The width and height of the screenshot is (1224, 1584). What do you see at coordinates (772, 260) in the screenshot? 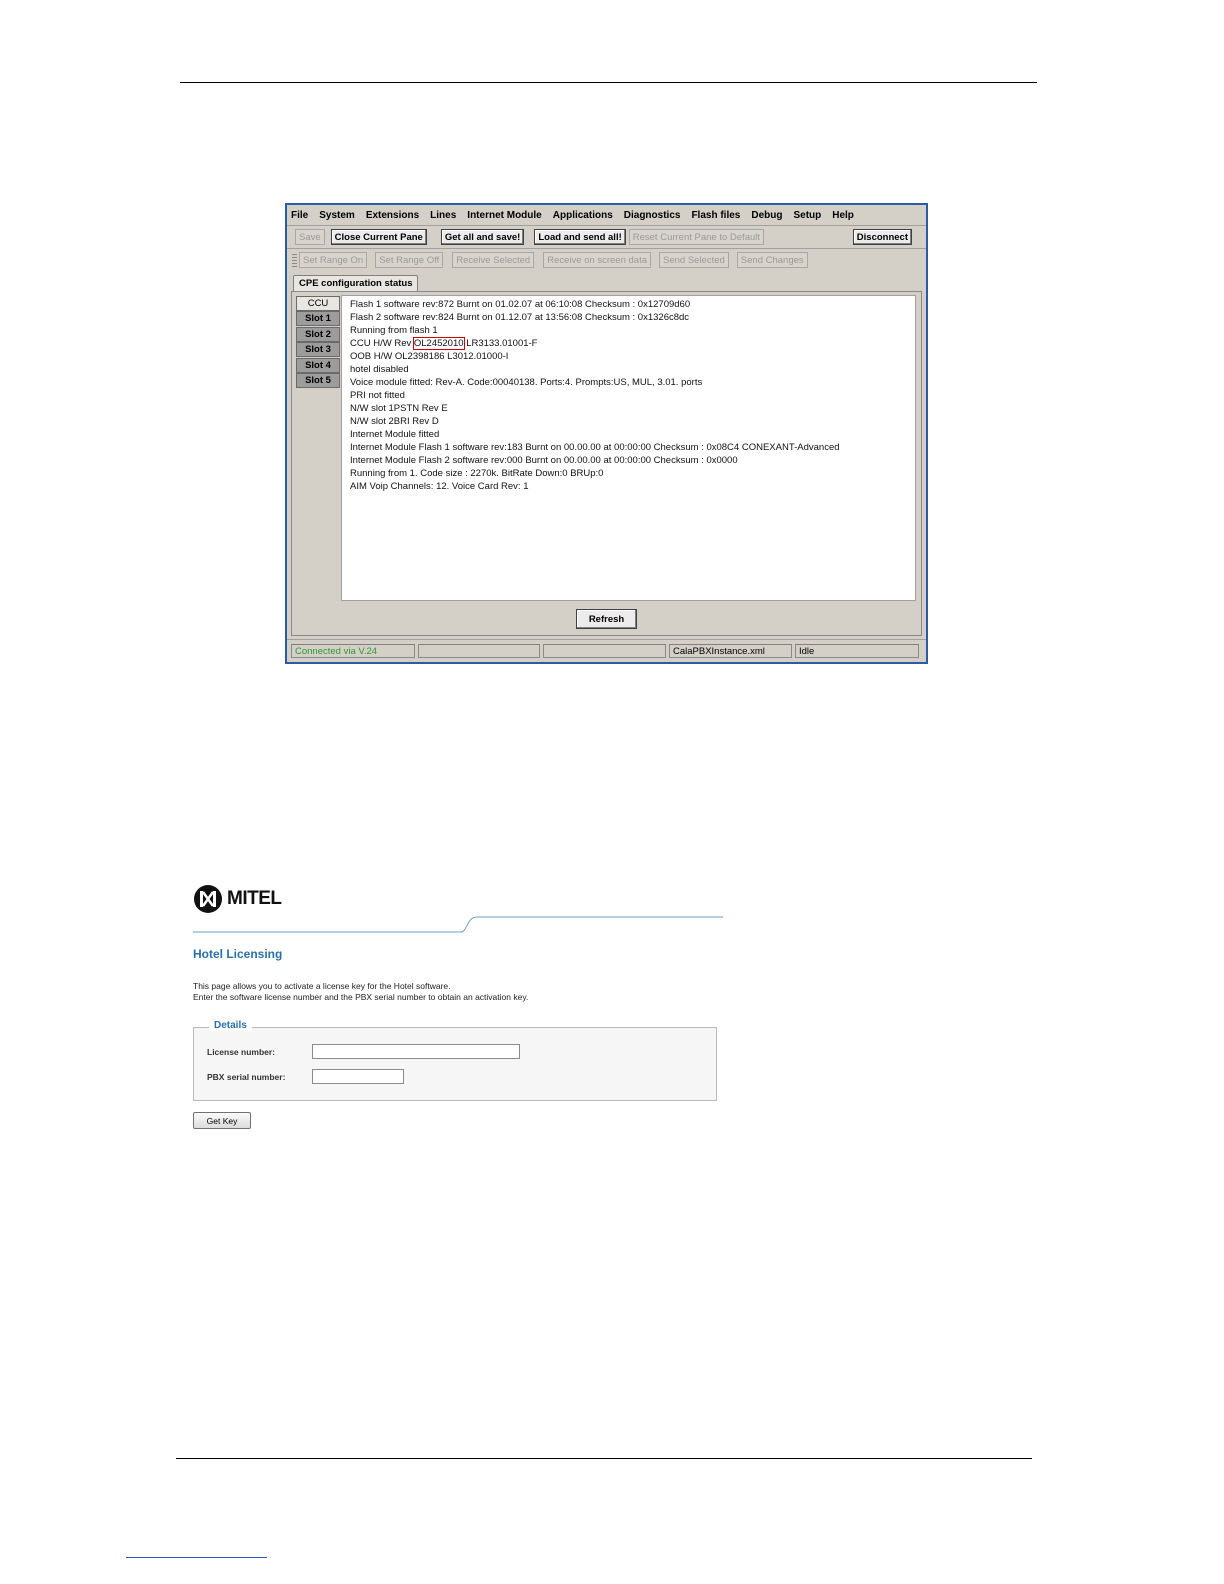
I see `send-changes-button: Send Changes` at bounding box center [772, 260].